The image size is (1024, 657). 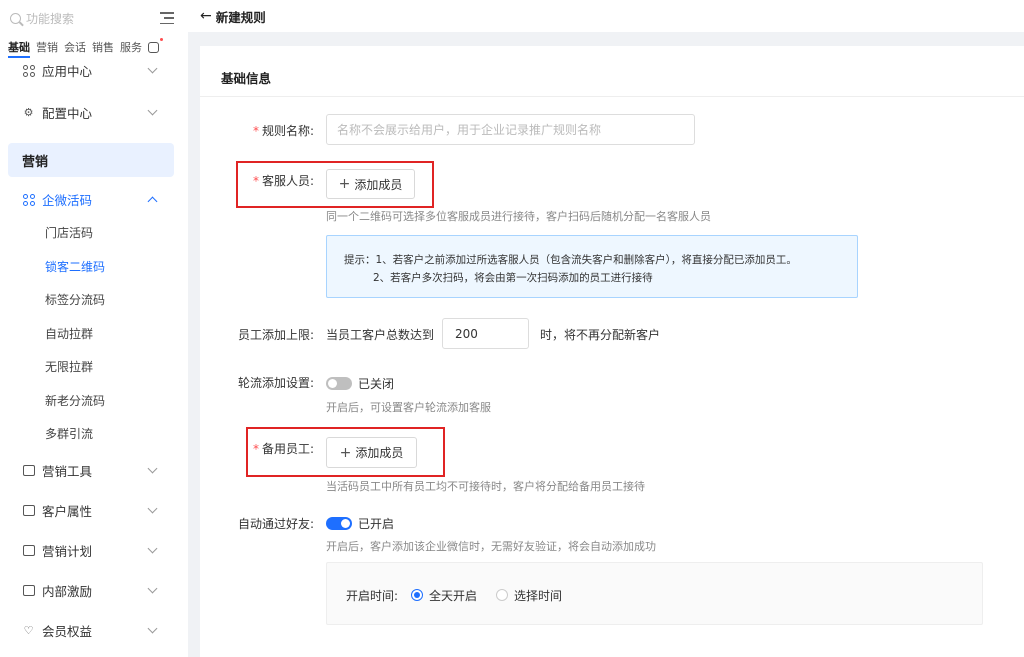 I want to click on auto-accept-status: 已开启, so click(x=376, y=524).